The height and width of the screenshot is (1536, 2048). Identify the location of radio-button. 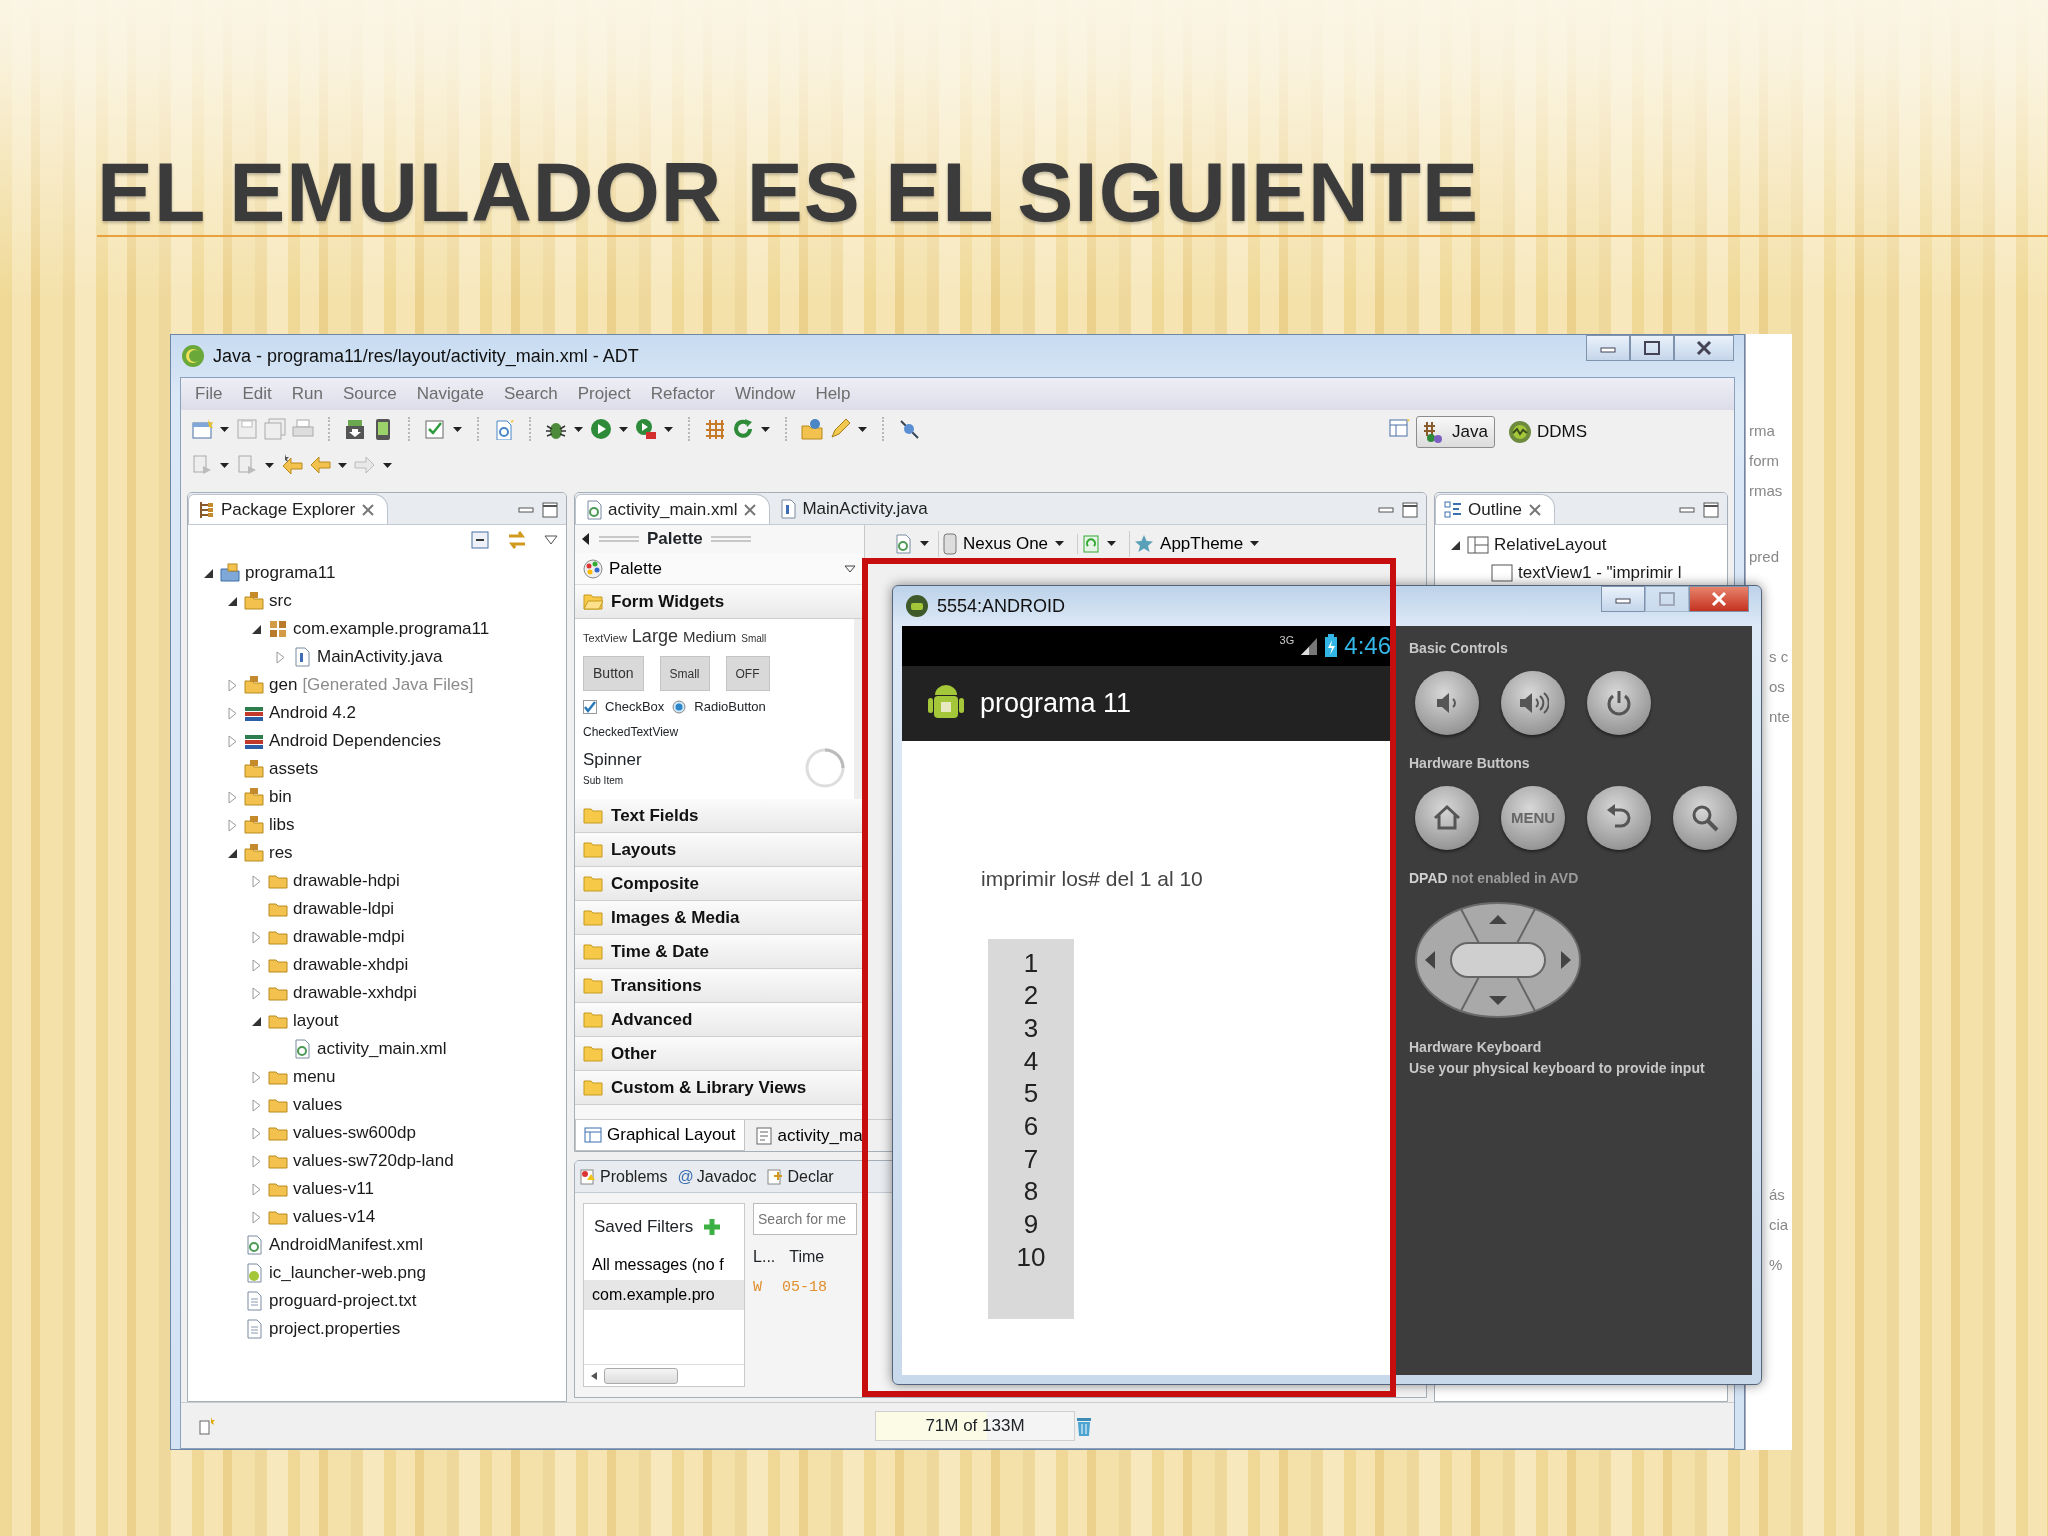
(679, 706).